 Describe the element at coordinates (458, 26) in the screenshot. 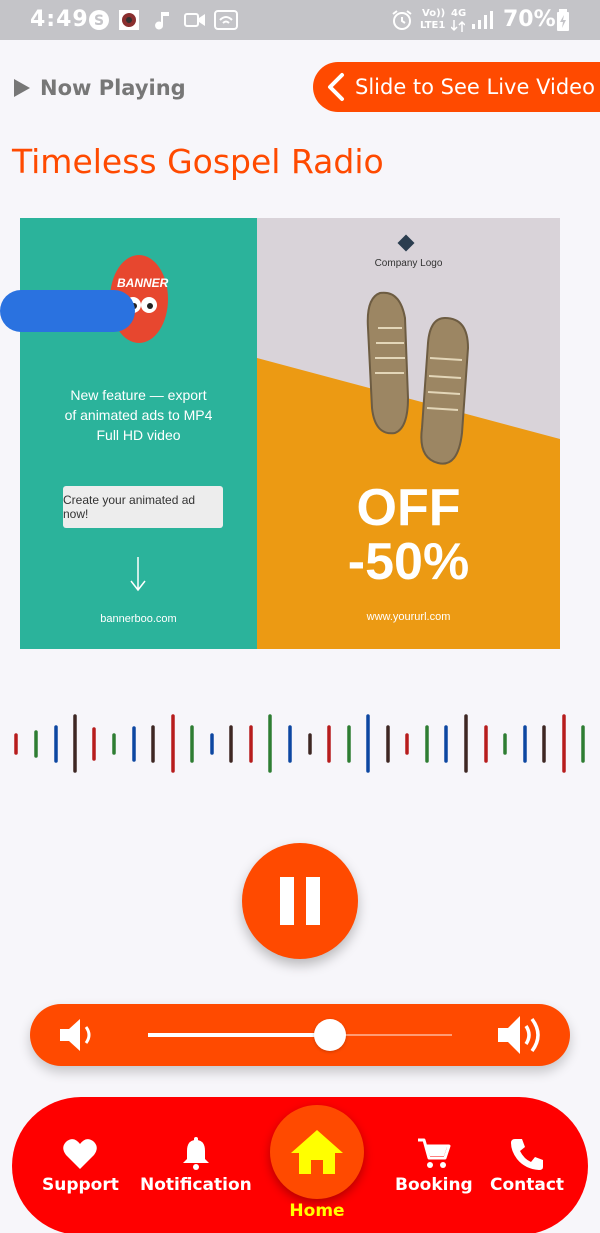

I see `data-arrows-icon` at that location.